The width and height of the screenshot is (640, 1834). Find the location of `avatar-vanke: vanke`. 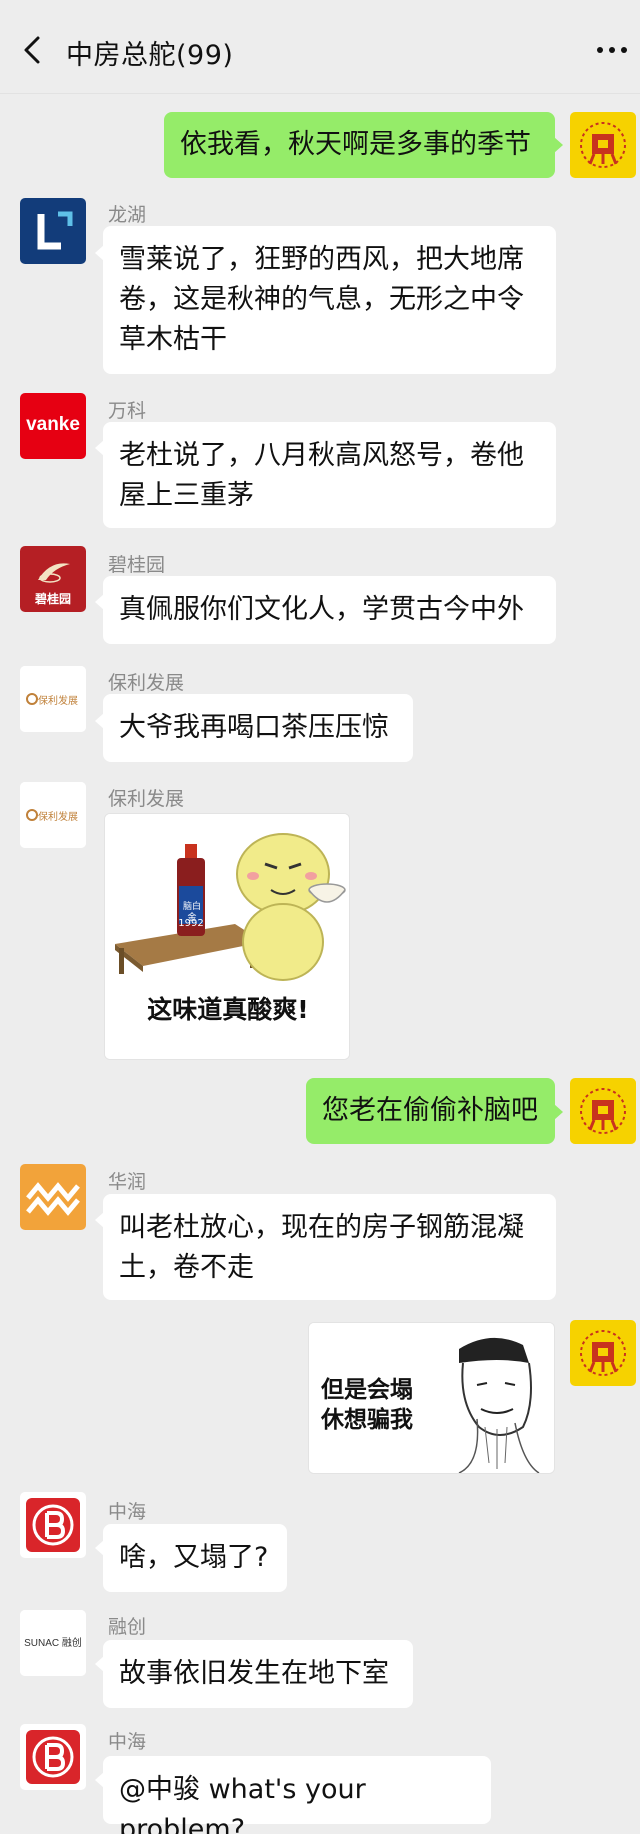

avatar-vanke: vanke is located at coordinates (53, 426).